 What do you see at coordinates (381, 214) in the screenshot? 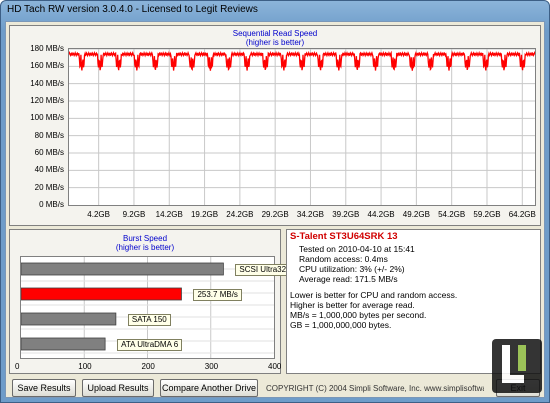
I see `sequential-x-tick: 44.2GB` at bounding box center [381, 214].